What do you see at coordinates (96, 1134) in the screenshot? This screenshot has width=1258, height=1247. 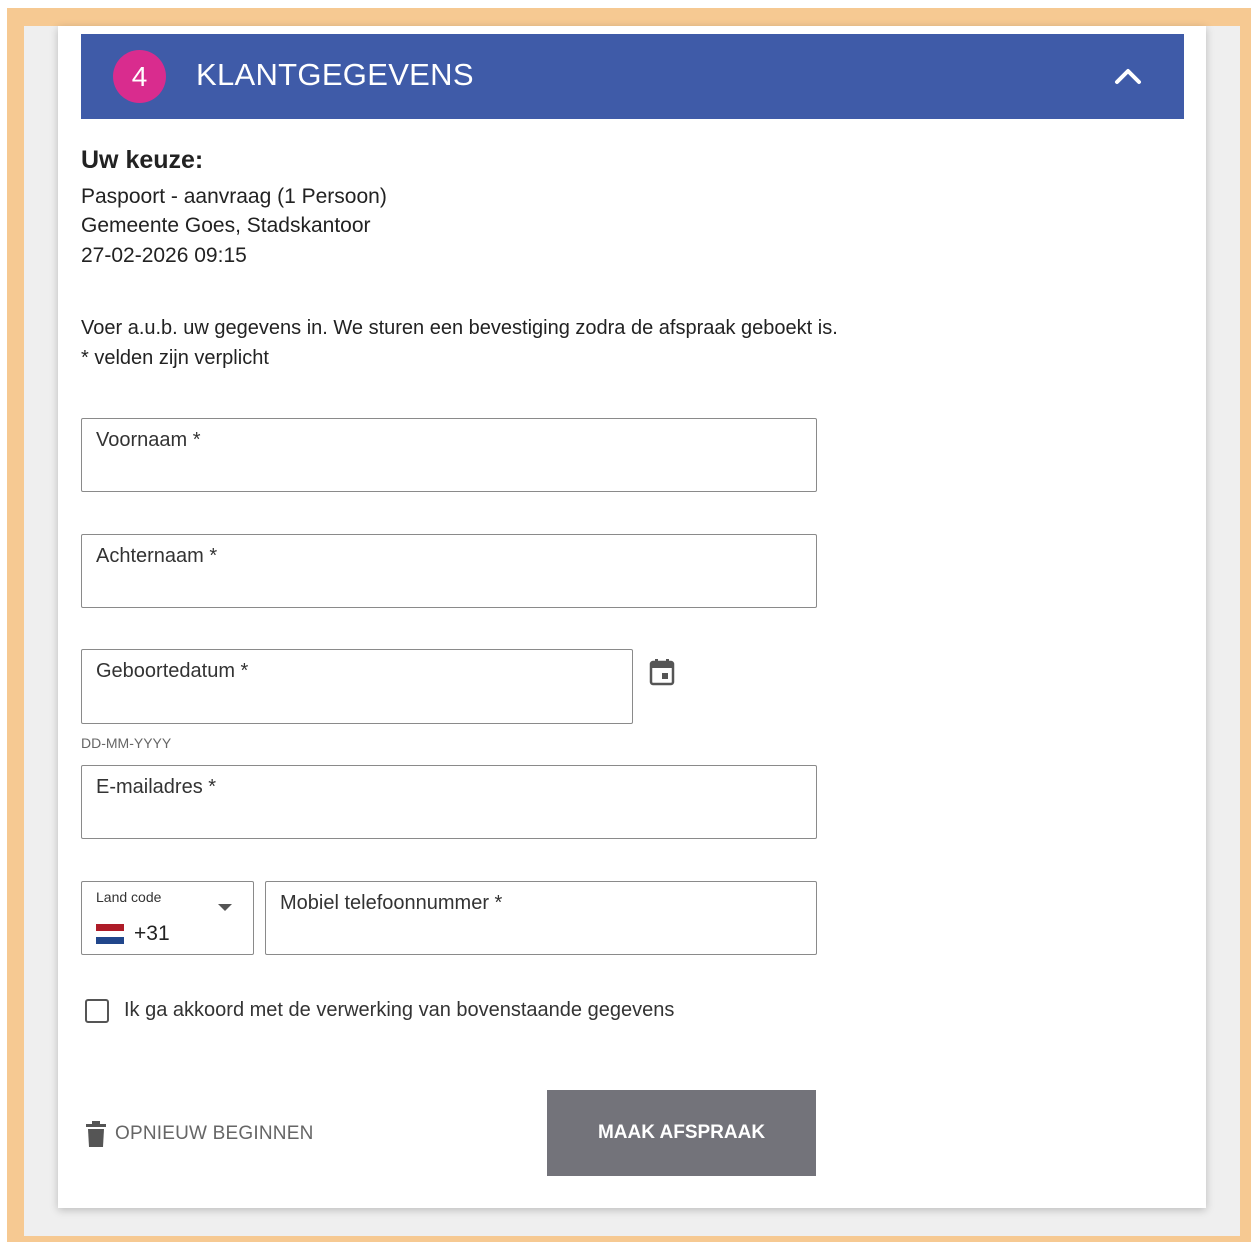 I see `trash-icon` at bounding box center [96, 1134].